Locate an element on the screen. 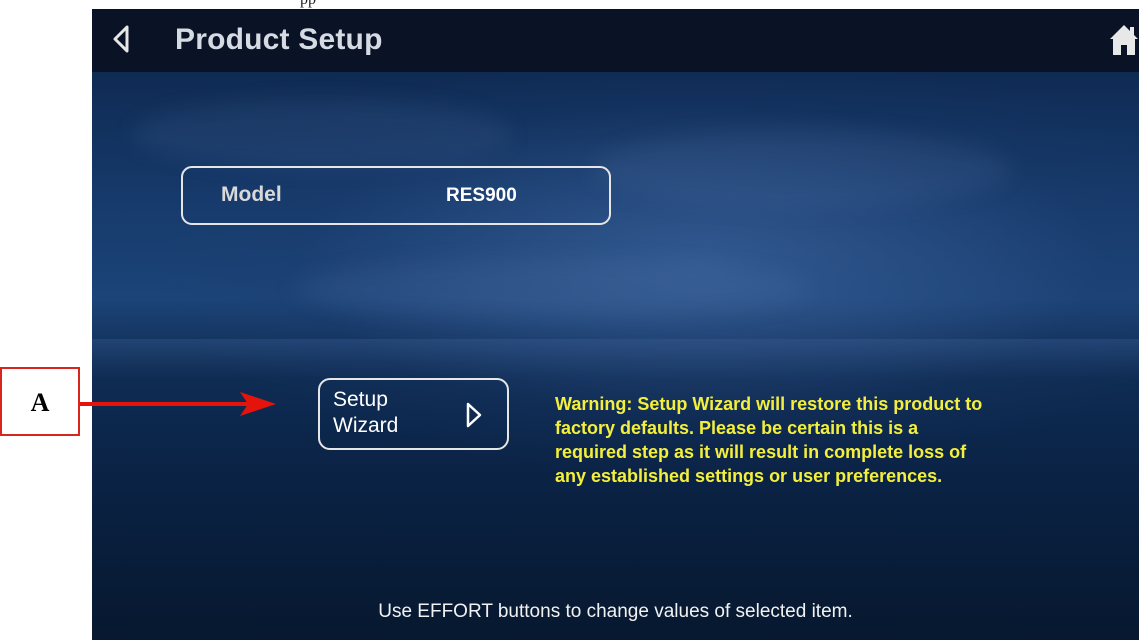 This screenshot has height=640, width=1139. document-text-fragment: pp is located at coordinates (308, 4).